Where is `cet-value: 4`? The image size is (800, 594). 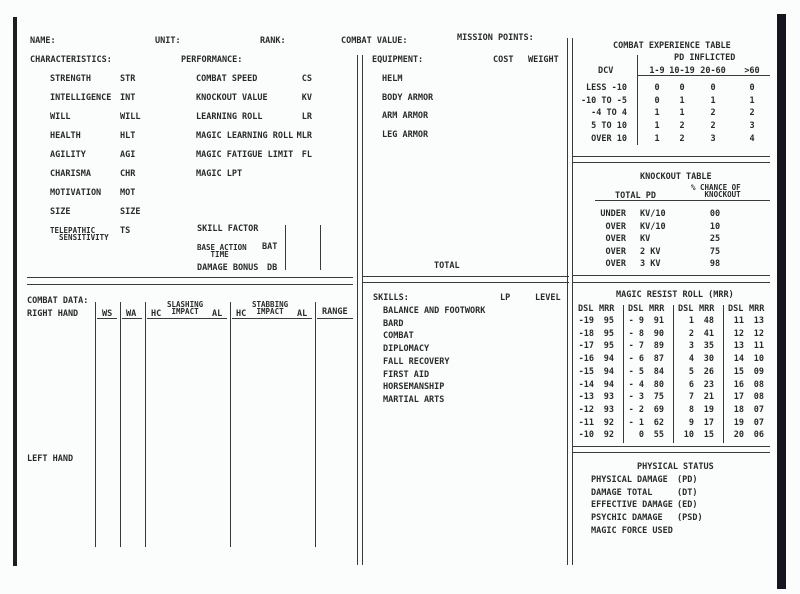
cet-value: 4 is located at coordinates (752, 138).